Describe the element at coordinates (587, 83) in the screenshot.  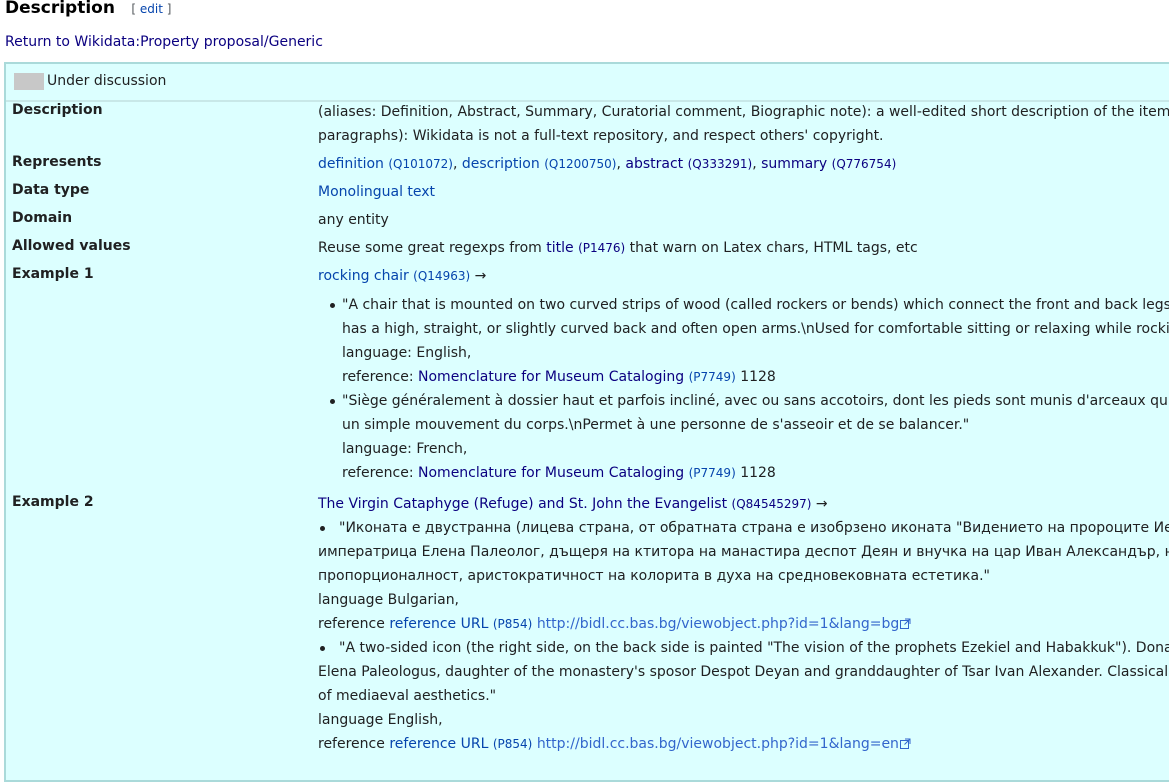
I see `status-row: Under discussion` at that location.